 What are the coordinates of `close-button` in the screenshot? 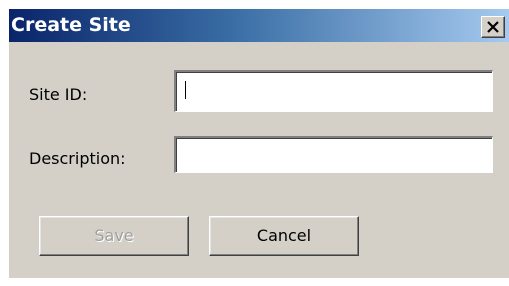 It's located at (493, 27).